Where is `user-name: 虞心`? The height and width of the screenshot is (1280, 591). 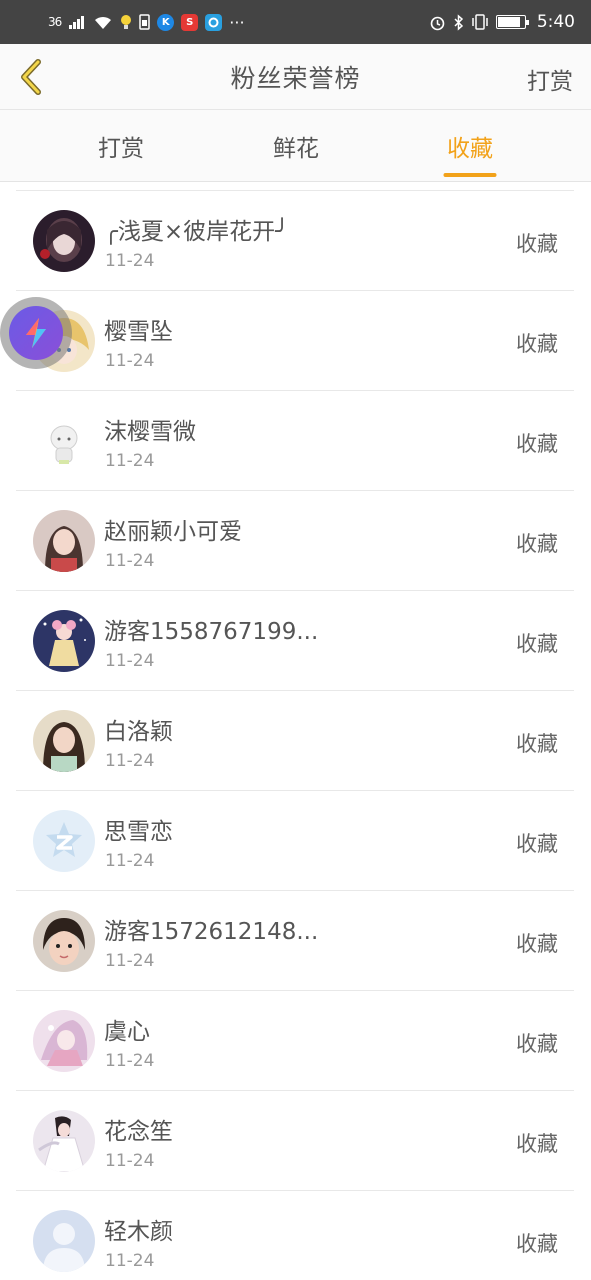 user-name: 虞心 is located at coordinates (127, 1032).